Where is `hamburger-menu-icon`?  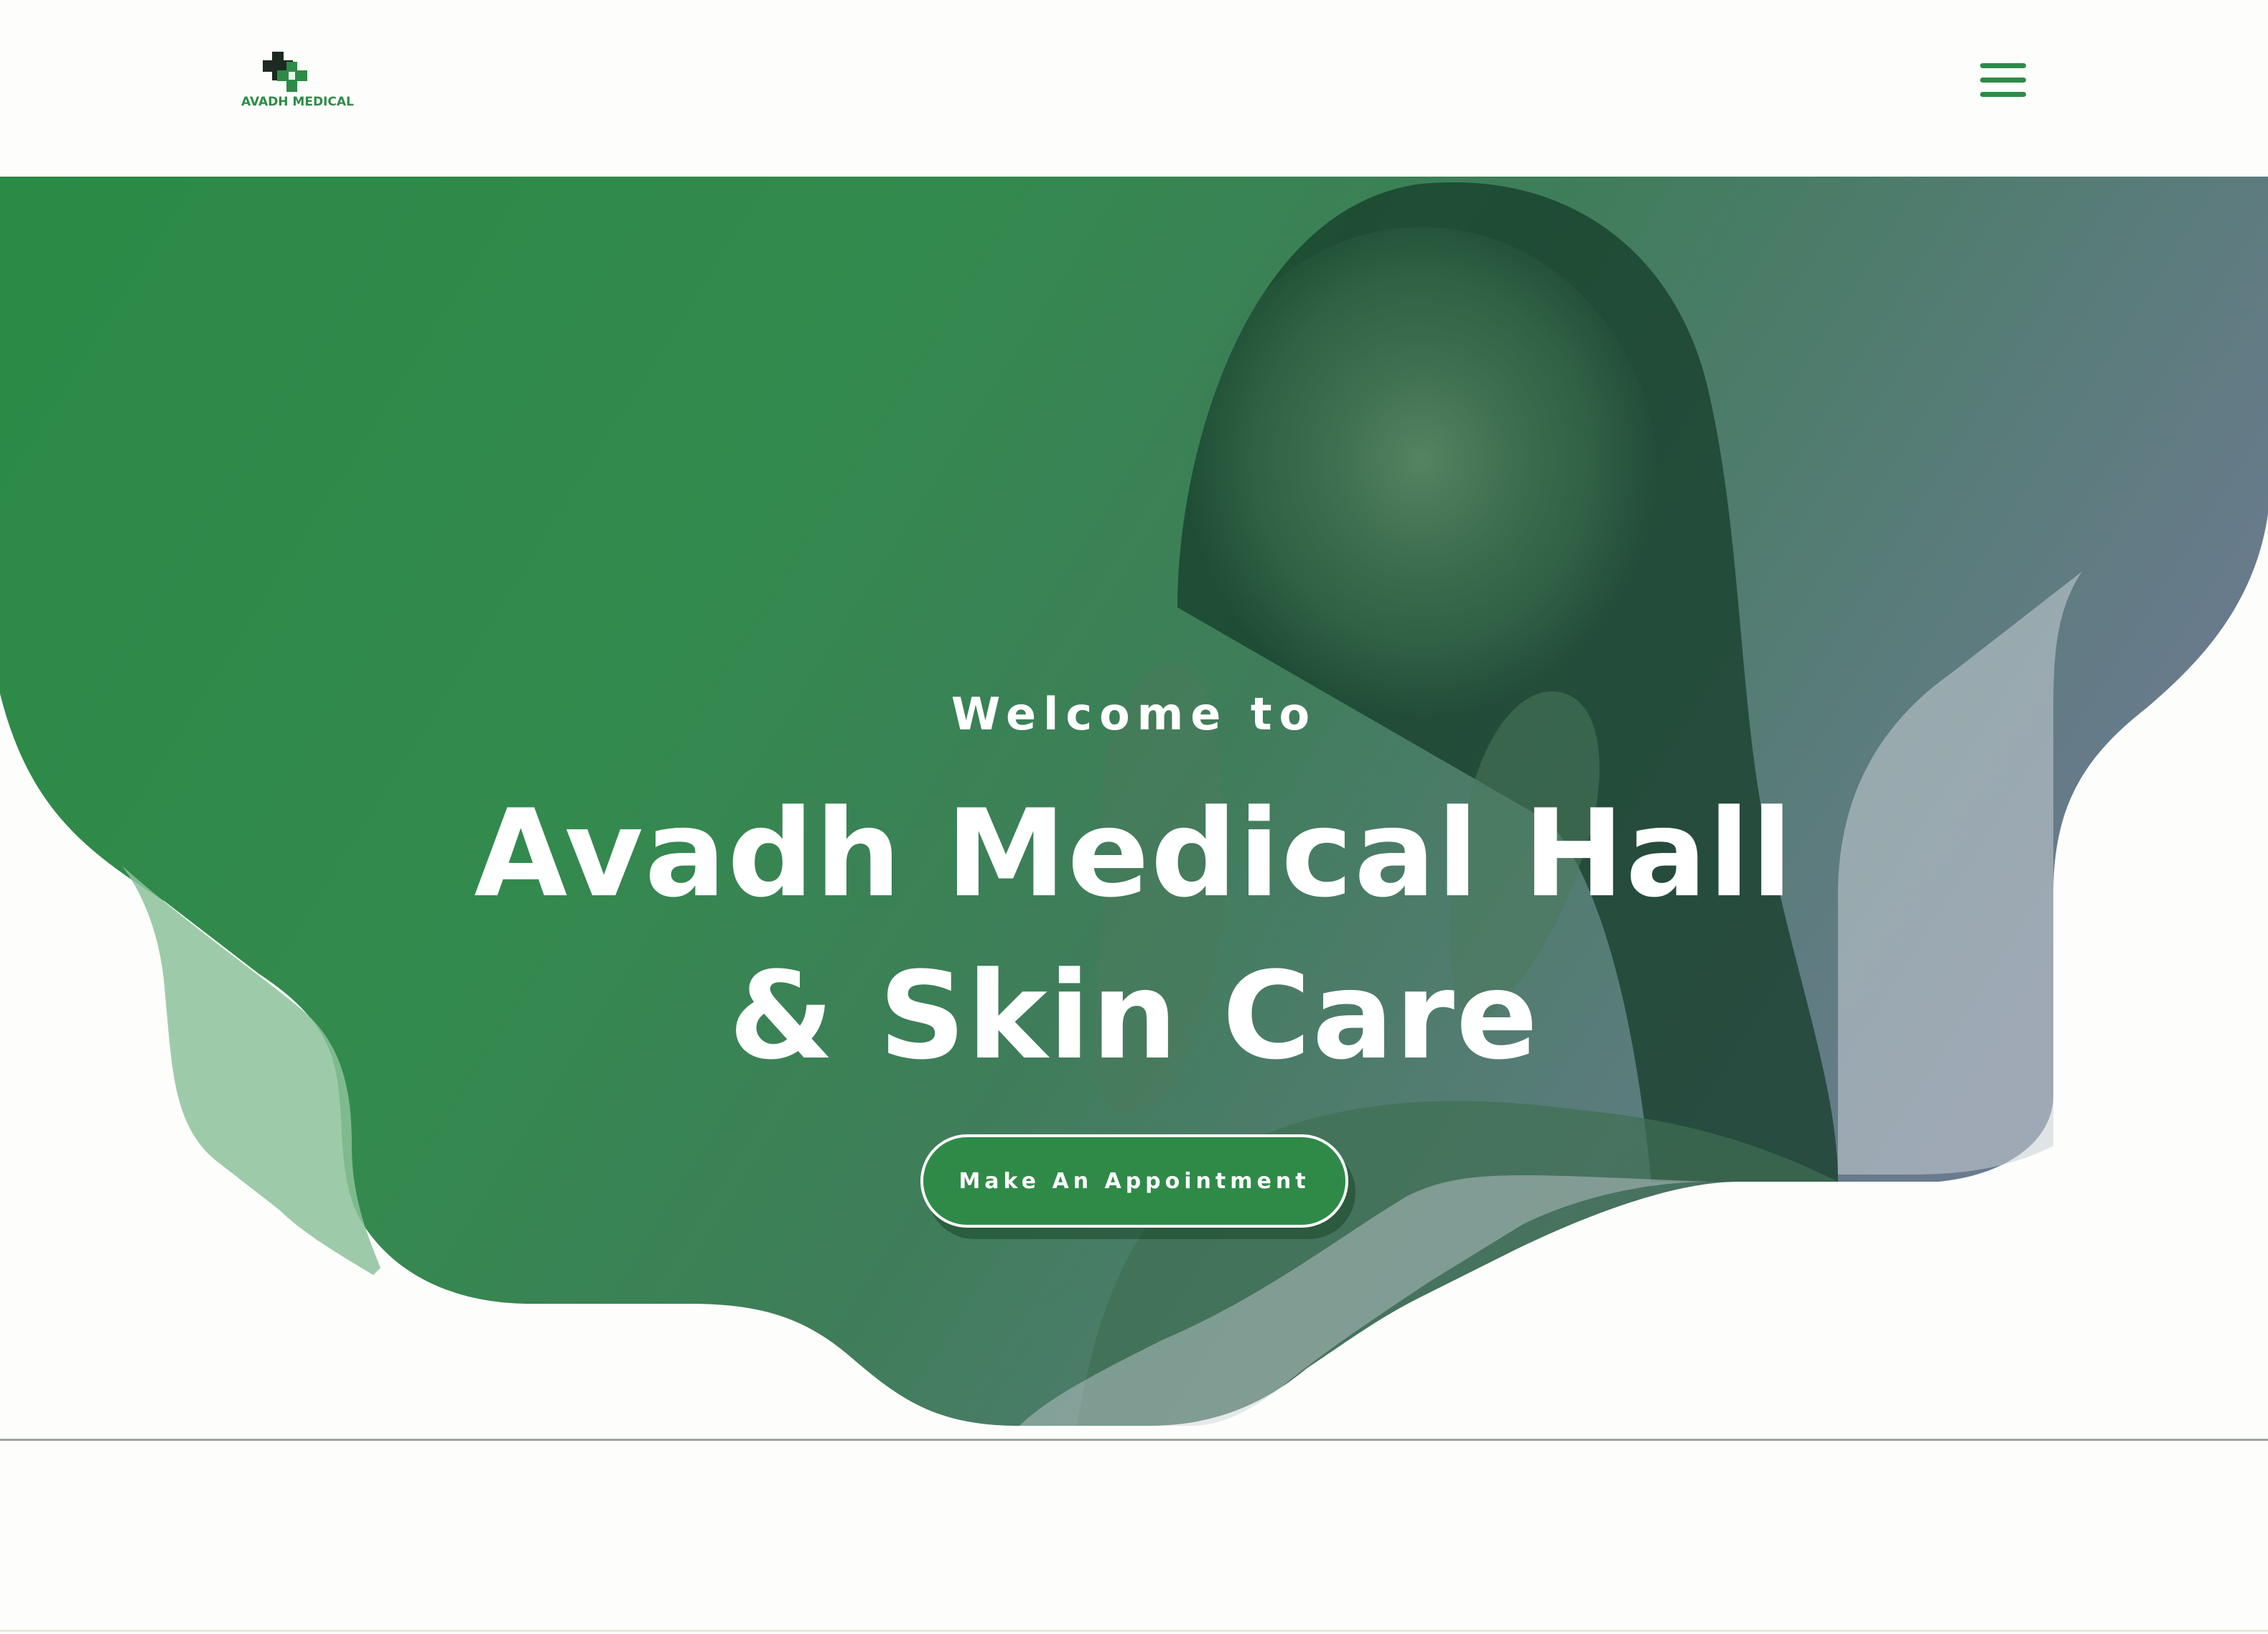
hamburger-menu-icon is located at coordinates (2003, 80).